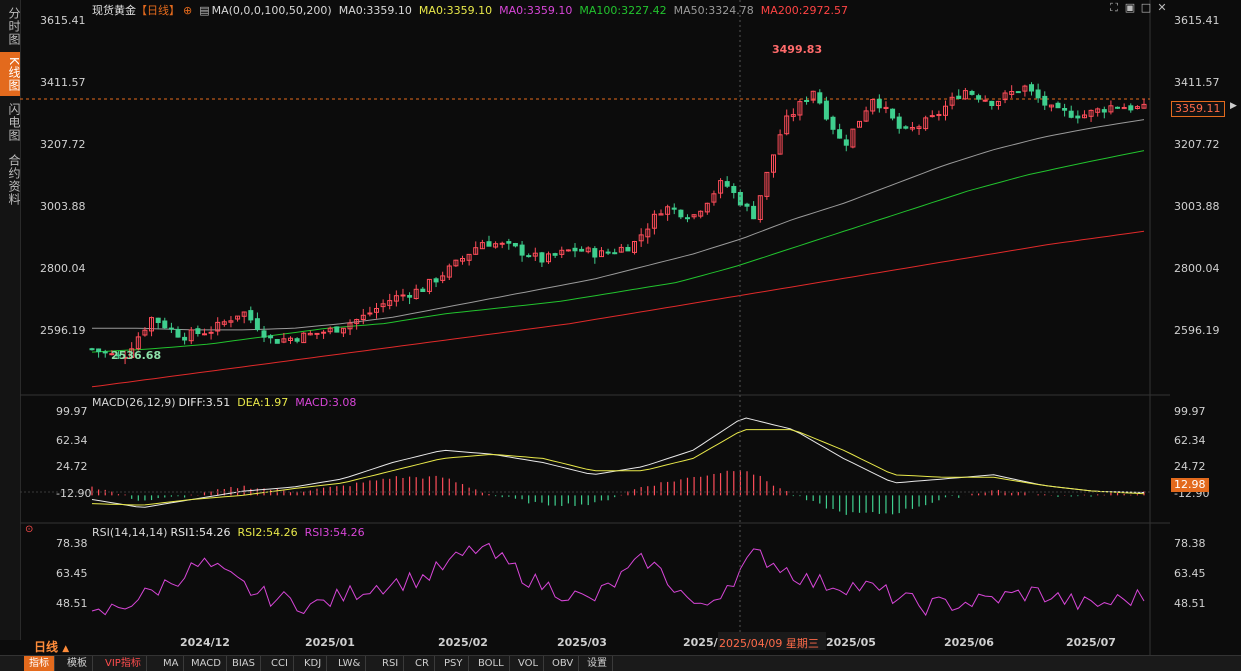 Image resolution: width=1241 pixels, height=671 pixels. I want to click on indicator-cci: CCI, so click(280, 663).